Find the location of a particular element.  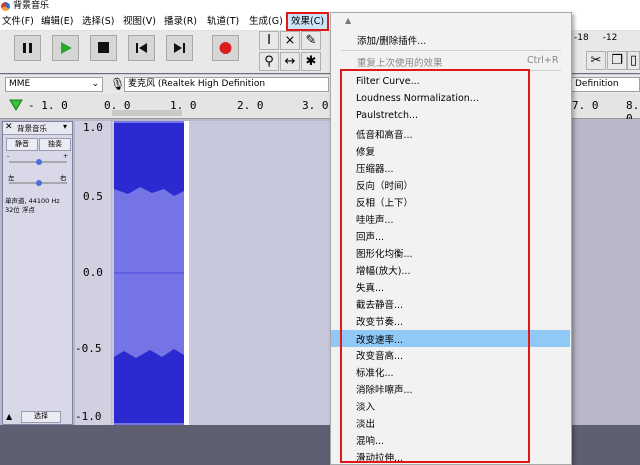

menu-track: 轨道(T) is located at coordinates (223, 21).